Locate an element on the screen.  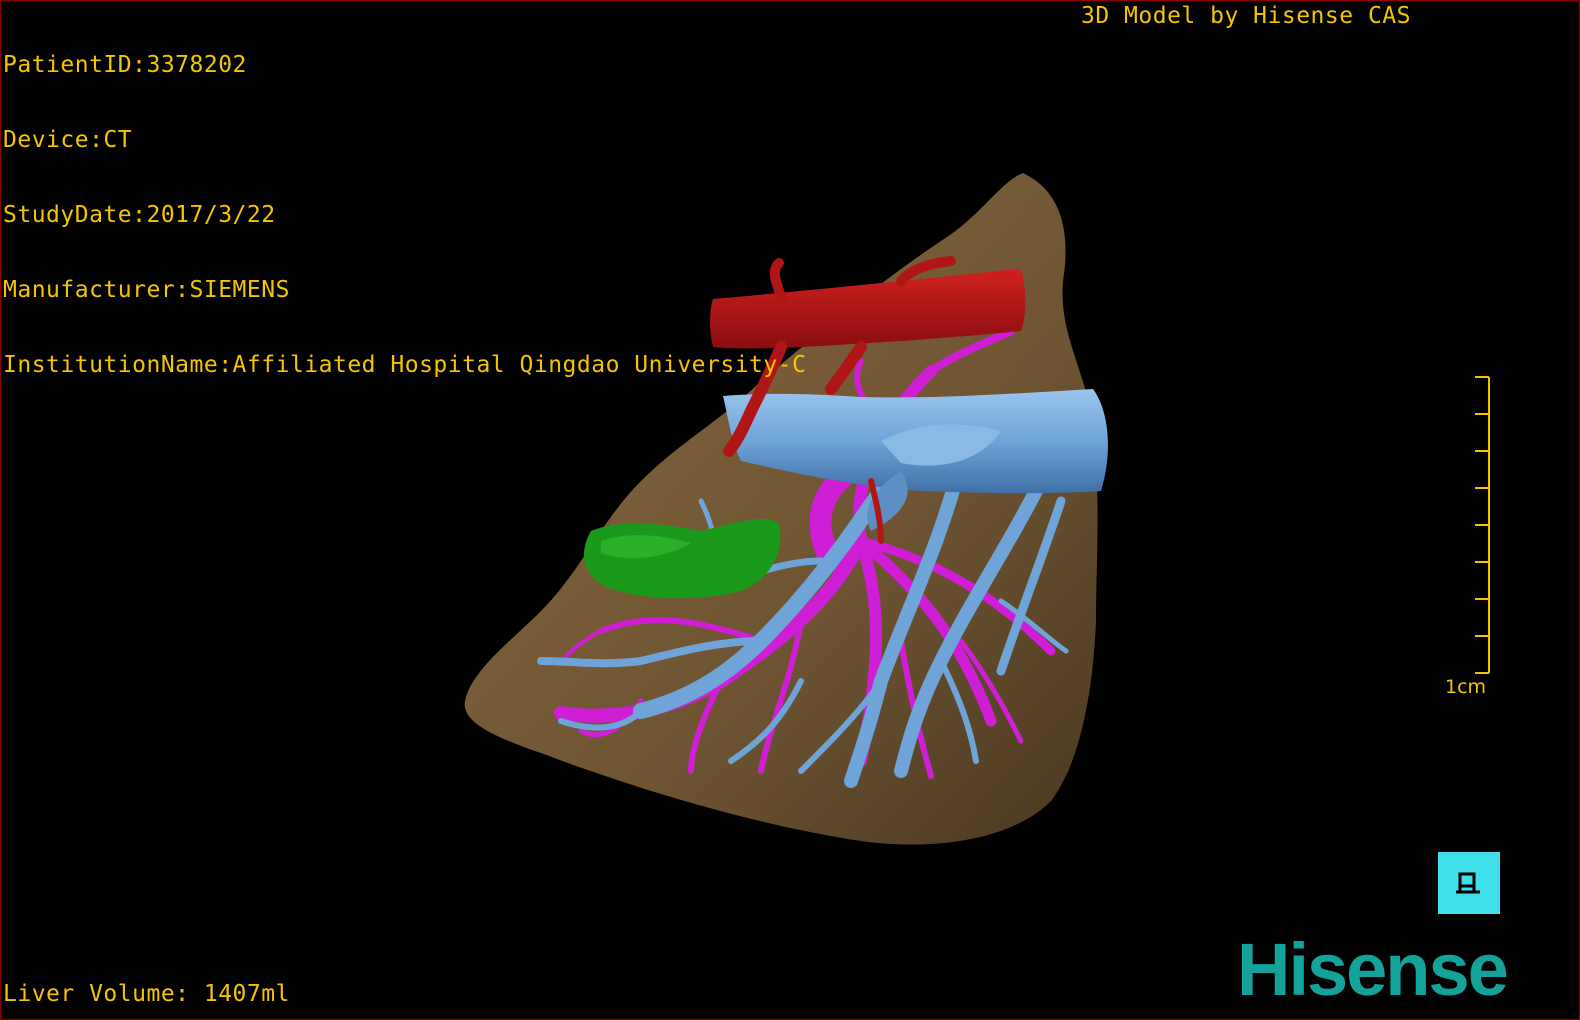
hisense-logo: Hisense is located at coordinates (1373, 969).